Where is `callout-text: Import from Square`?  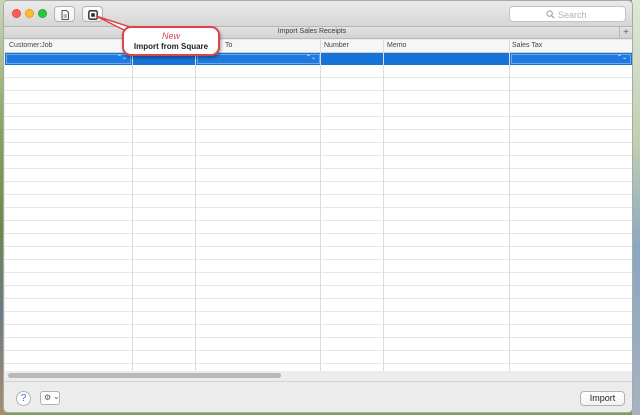 callout-text: Import from Square is located at coordinates (171, 46).